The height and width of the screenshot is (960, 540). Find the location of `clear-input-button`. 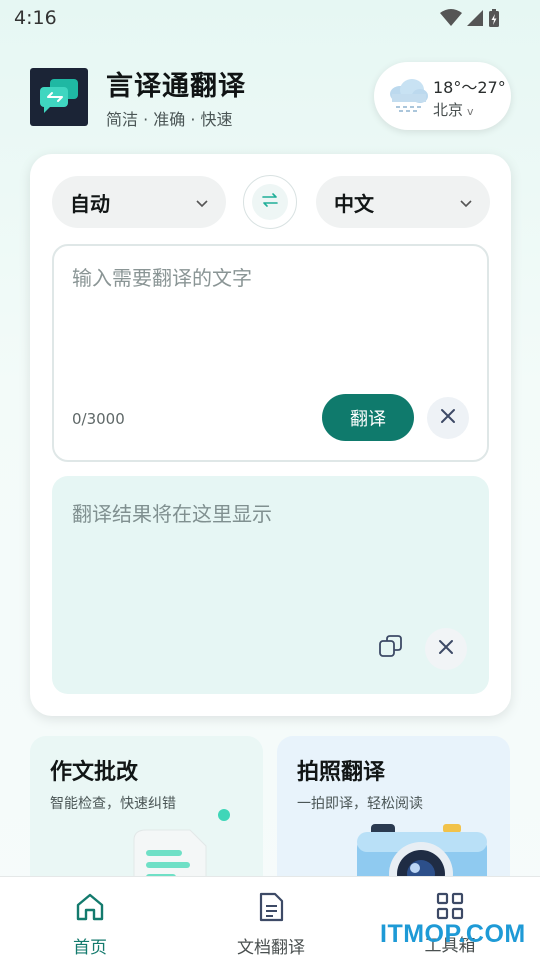

clear-input-button is located at coordinates (448, 418).